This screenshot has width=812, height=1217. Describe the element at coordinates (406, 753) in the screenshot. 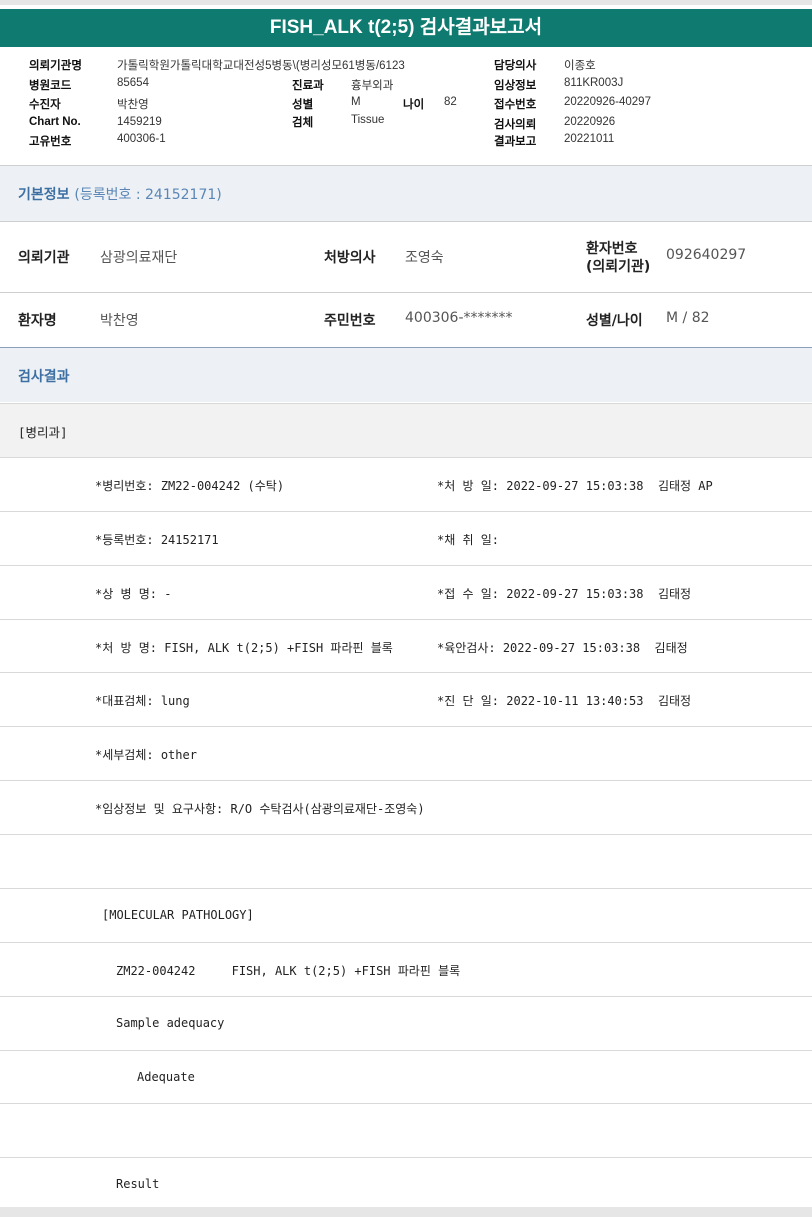

I see `result-row: *세부검체: other` at that location.